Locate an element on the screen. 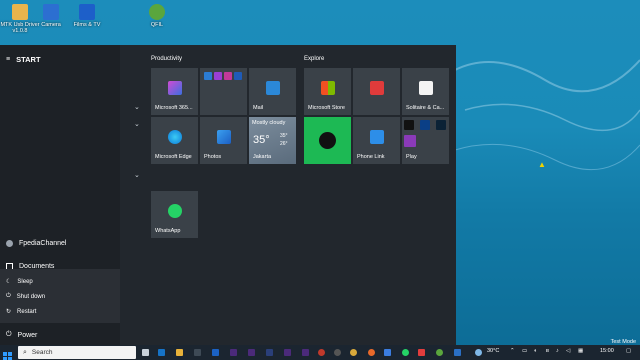 This screenshot has height=360, width=640. desktop-icon-films-tv: Films & TV is located at coordinates (87, 15).